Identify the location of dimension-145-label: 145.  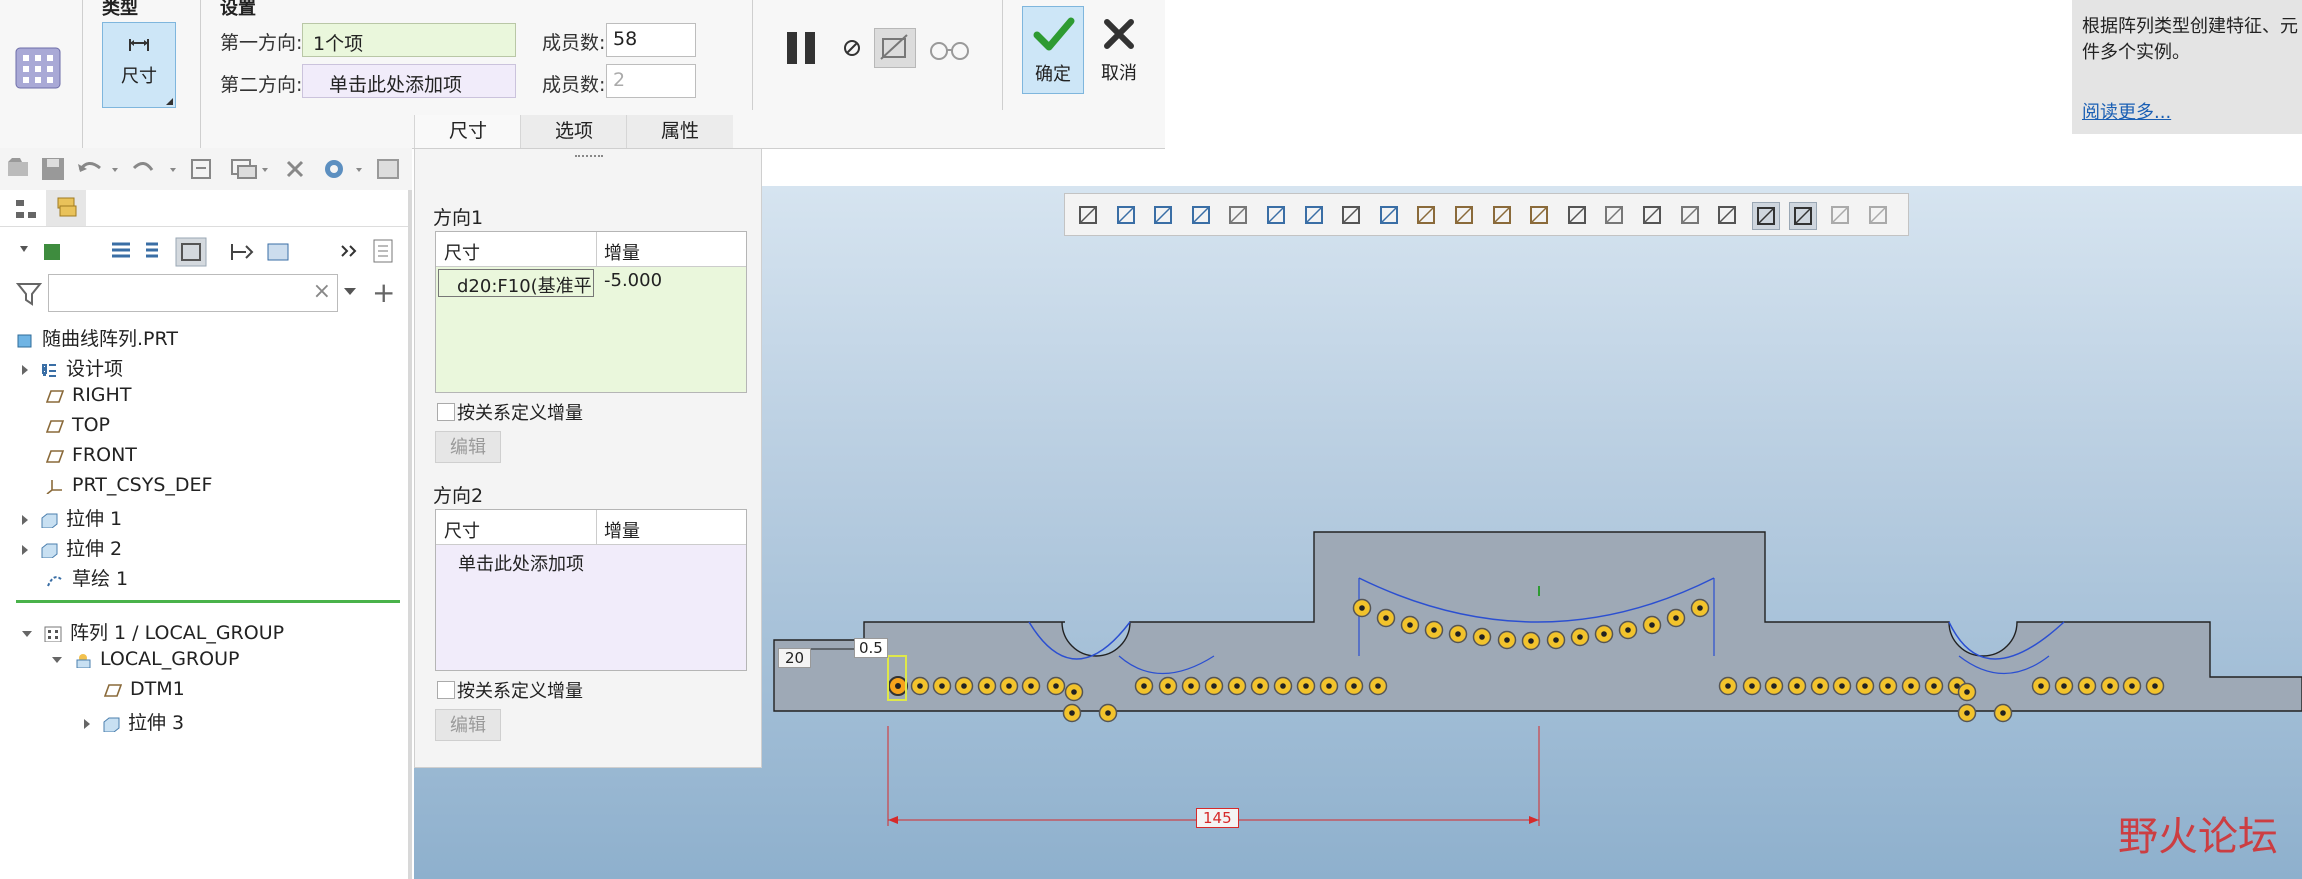
(1217, 818).